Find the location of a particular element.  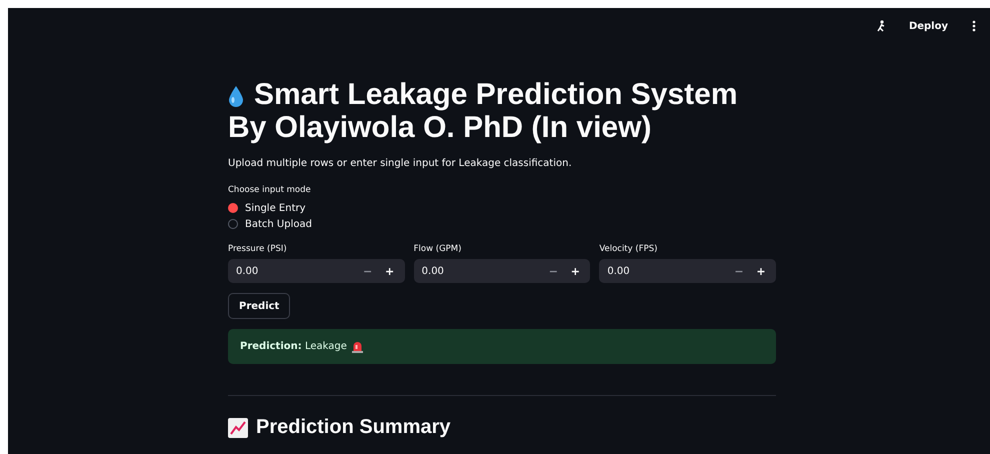

droplet-icon is located at coordinates (236, 96).